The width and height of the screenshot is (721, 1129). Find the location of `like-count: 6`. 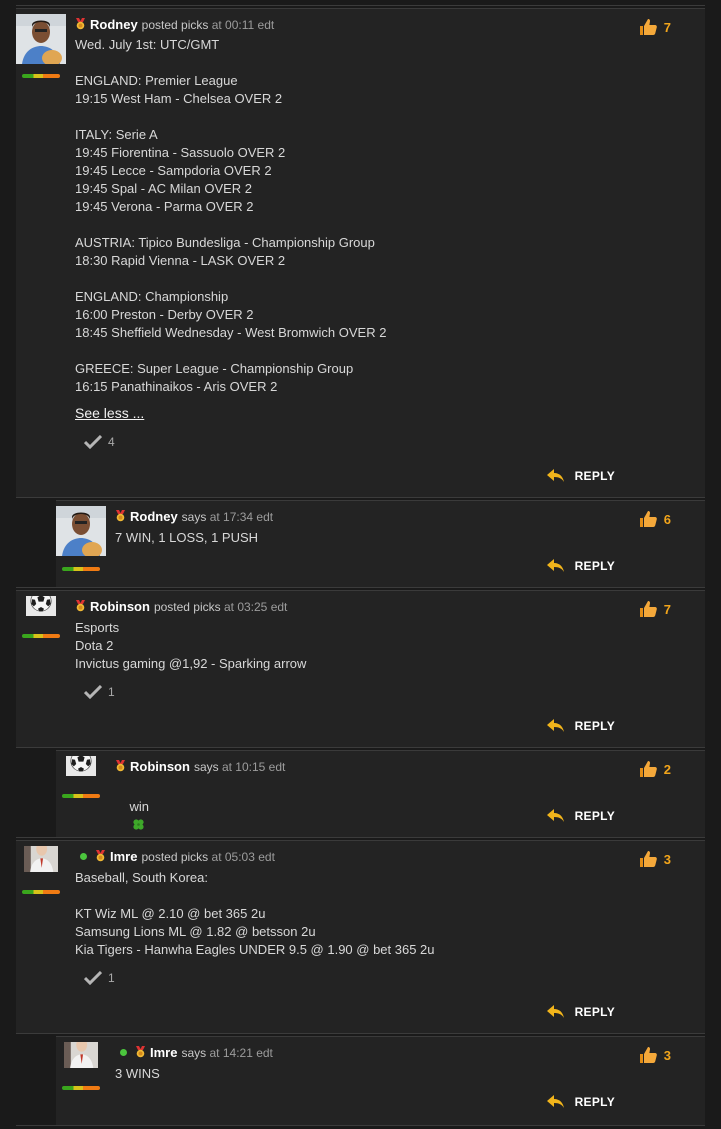

like-count: 6 is located at coordinates (667, 519).